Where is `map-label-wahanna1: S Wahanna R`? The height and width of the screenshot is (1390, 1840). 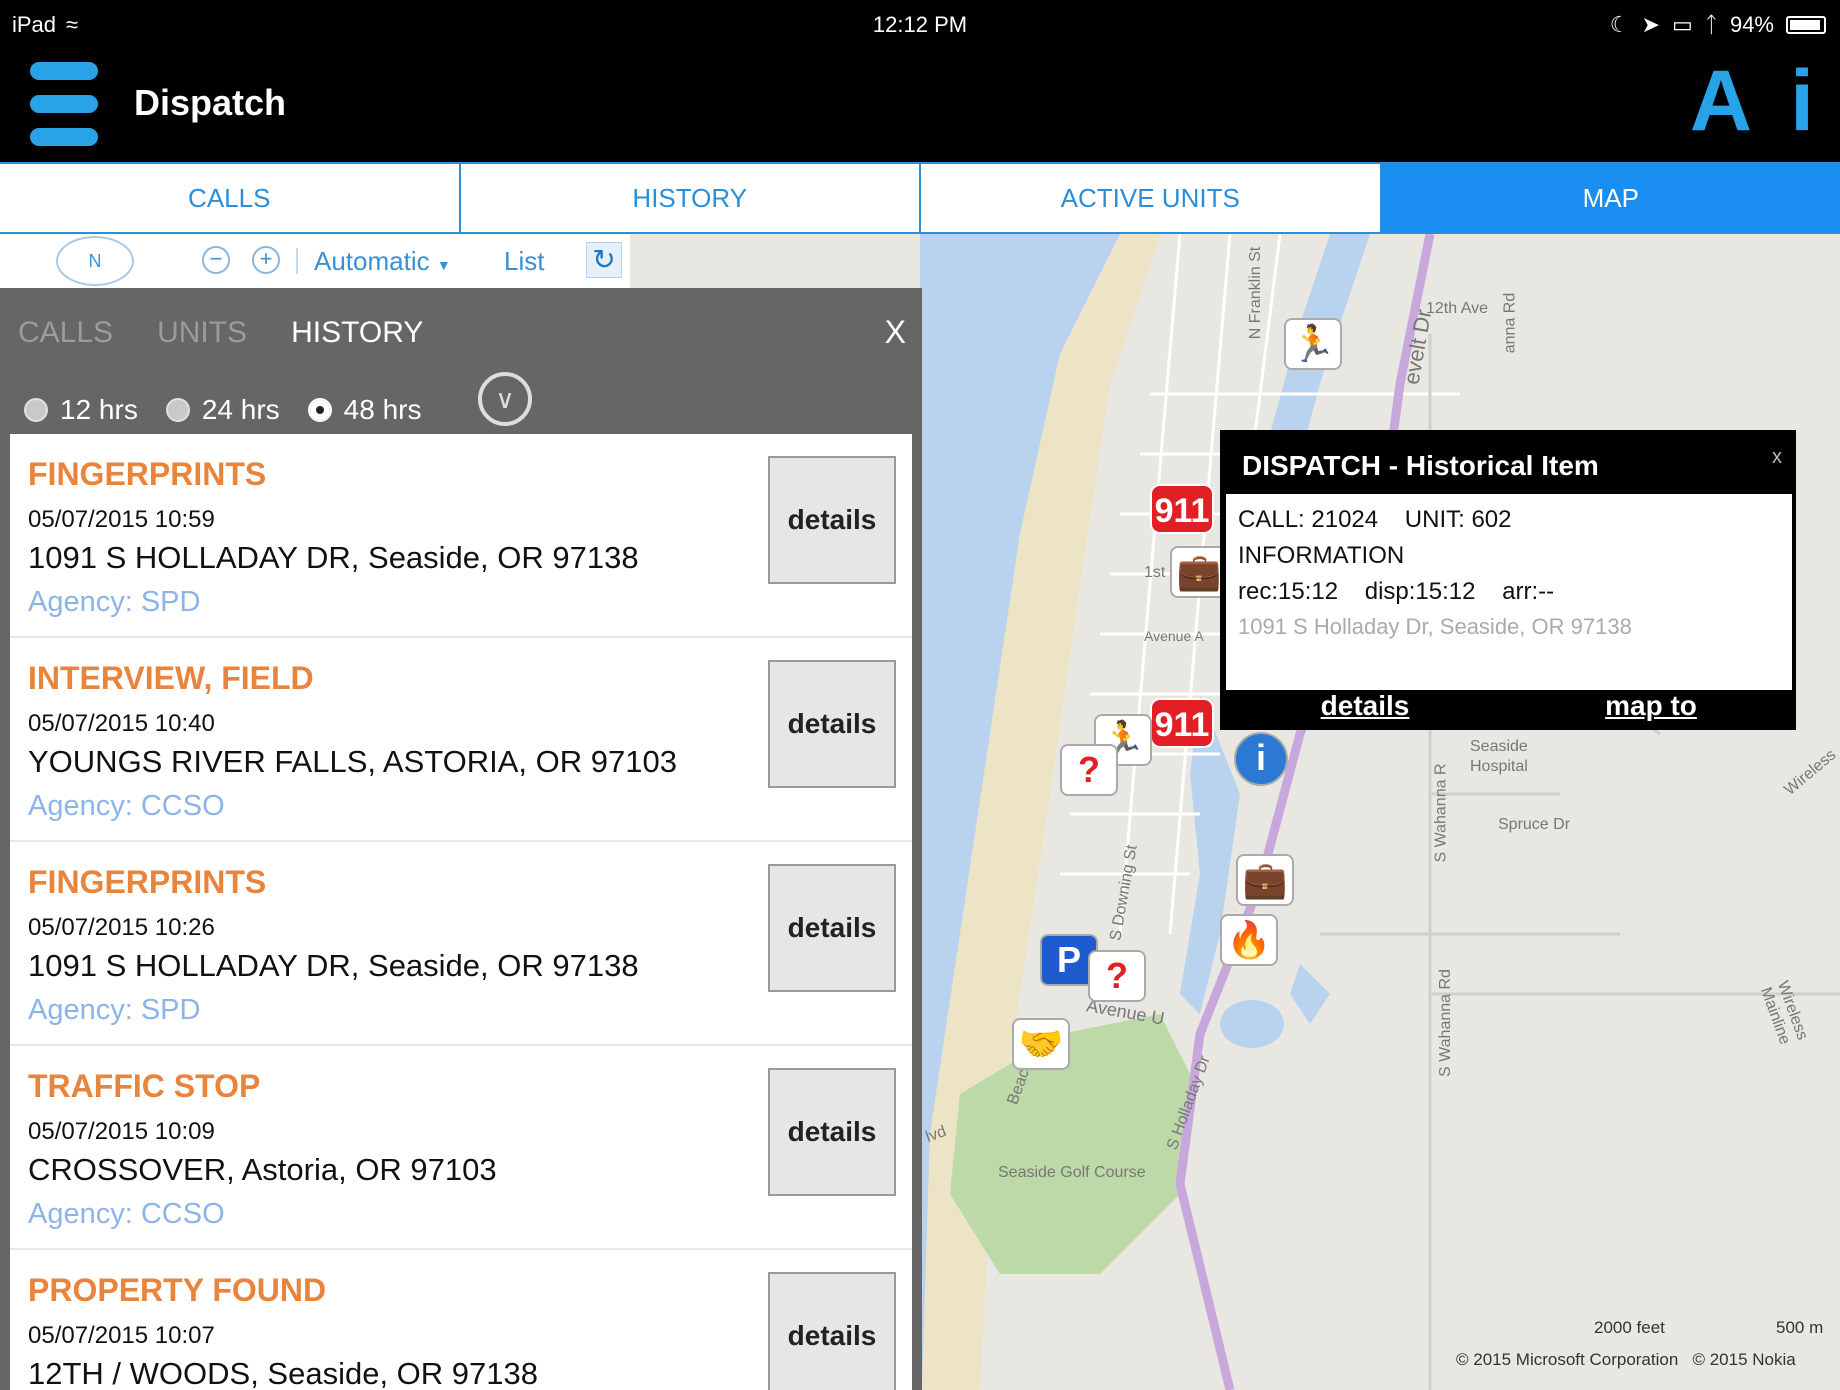
map-label-wahanna1: S Wahanna R is located at coordinates (1441, 813).